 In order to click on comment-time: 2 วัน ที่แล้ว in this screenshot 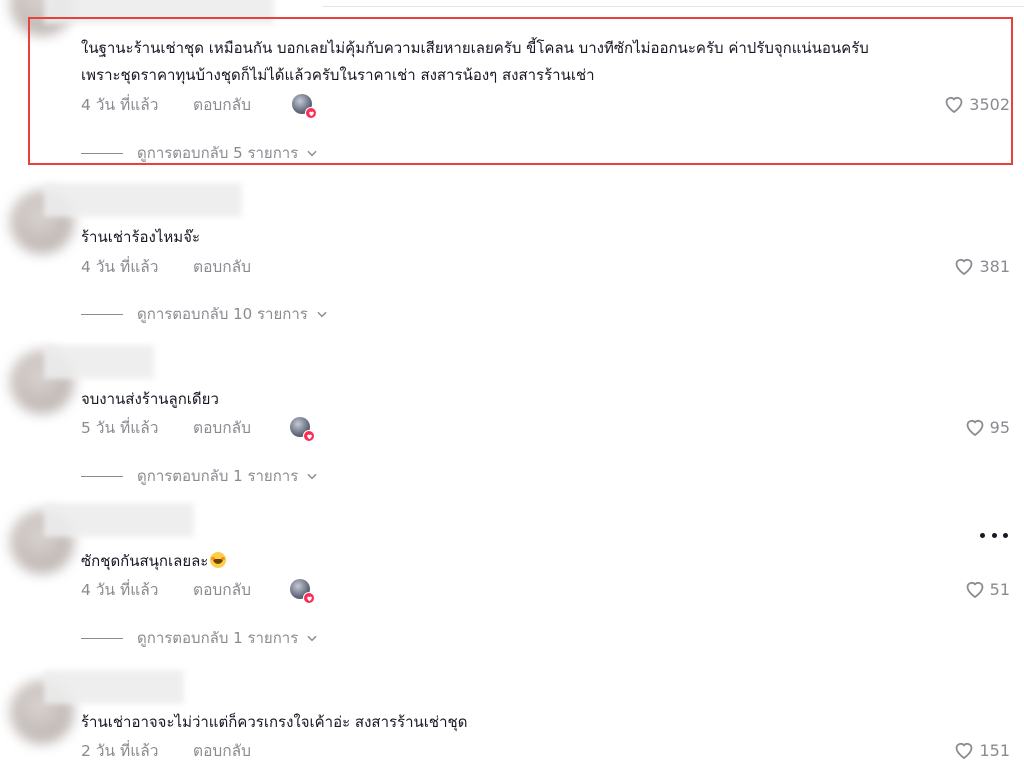, I will do `click(120, 750)`.